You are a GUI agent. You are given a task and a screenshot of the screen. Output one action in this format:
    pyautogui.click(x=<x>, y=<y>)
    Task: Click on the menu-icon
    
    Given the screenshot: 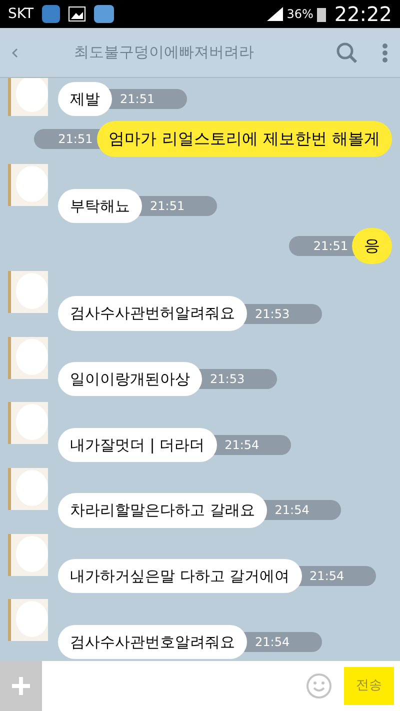 What is the action you would take?
    pyautogui.click(x=385, y=52)
    